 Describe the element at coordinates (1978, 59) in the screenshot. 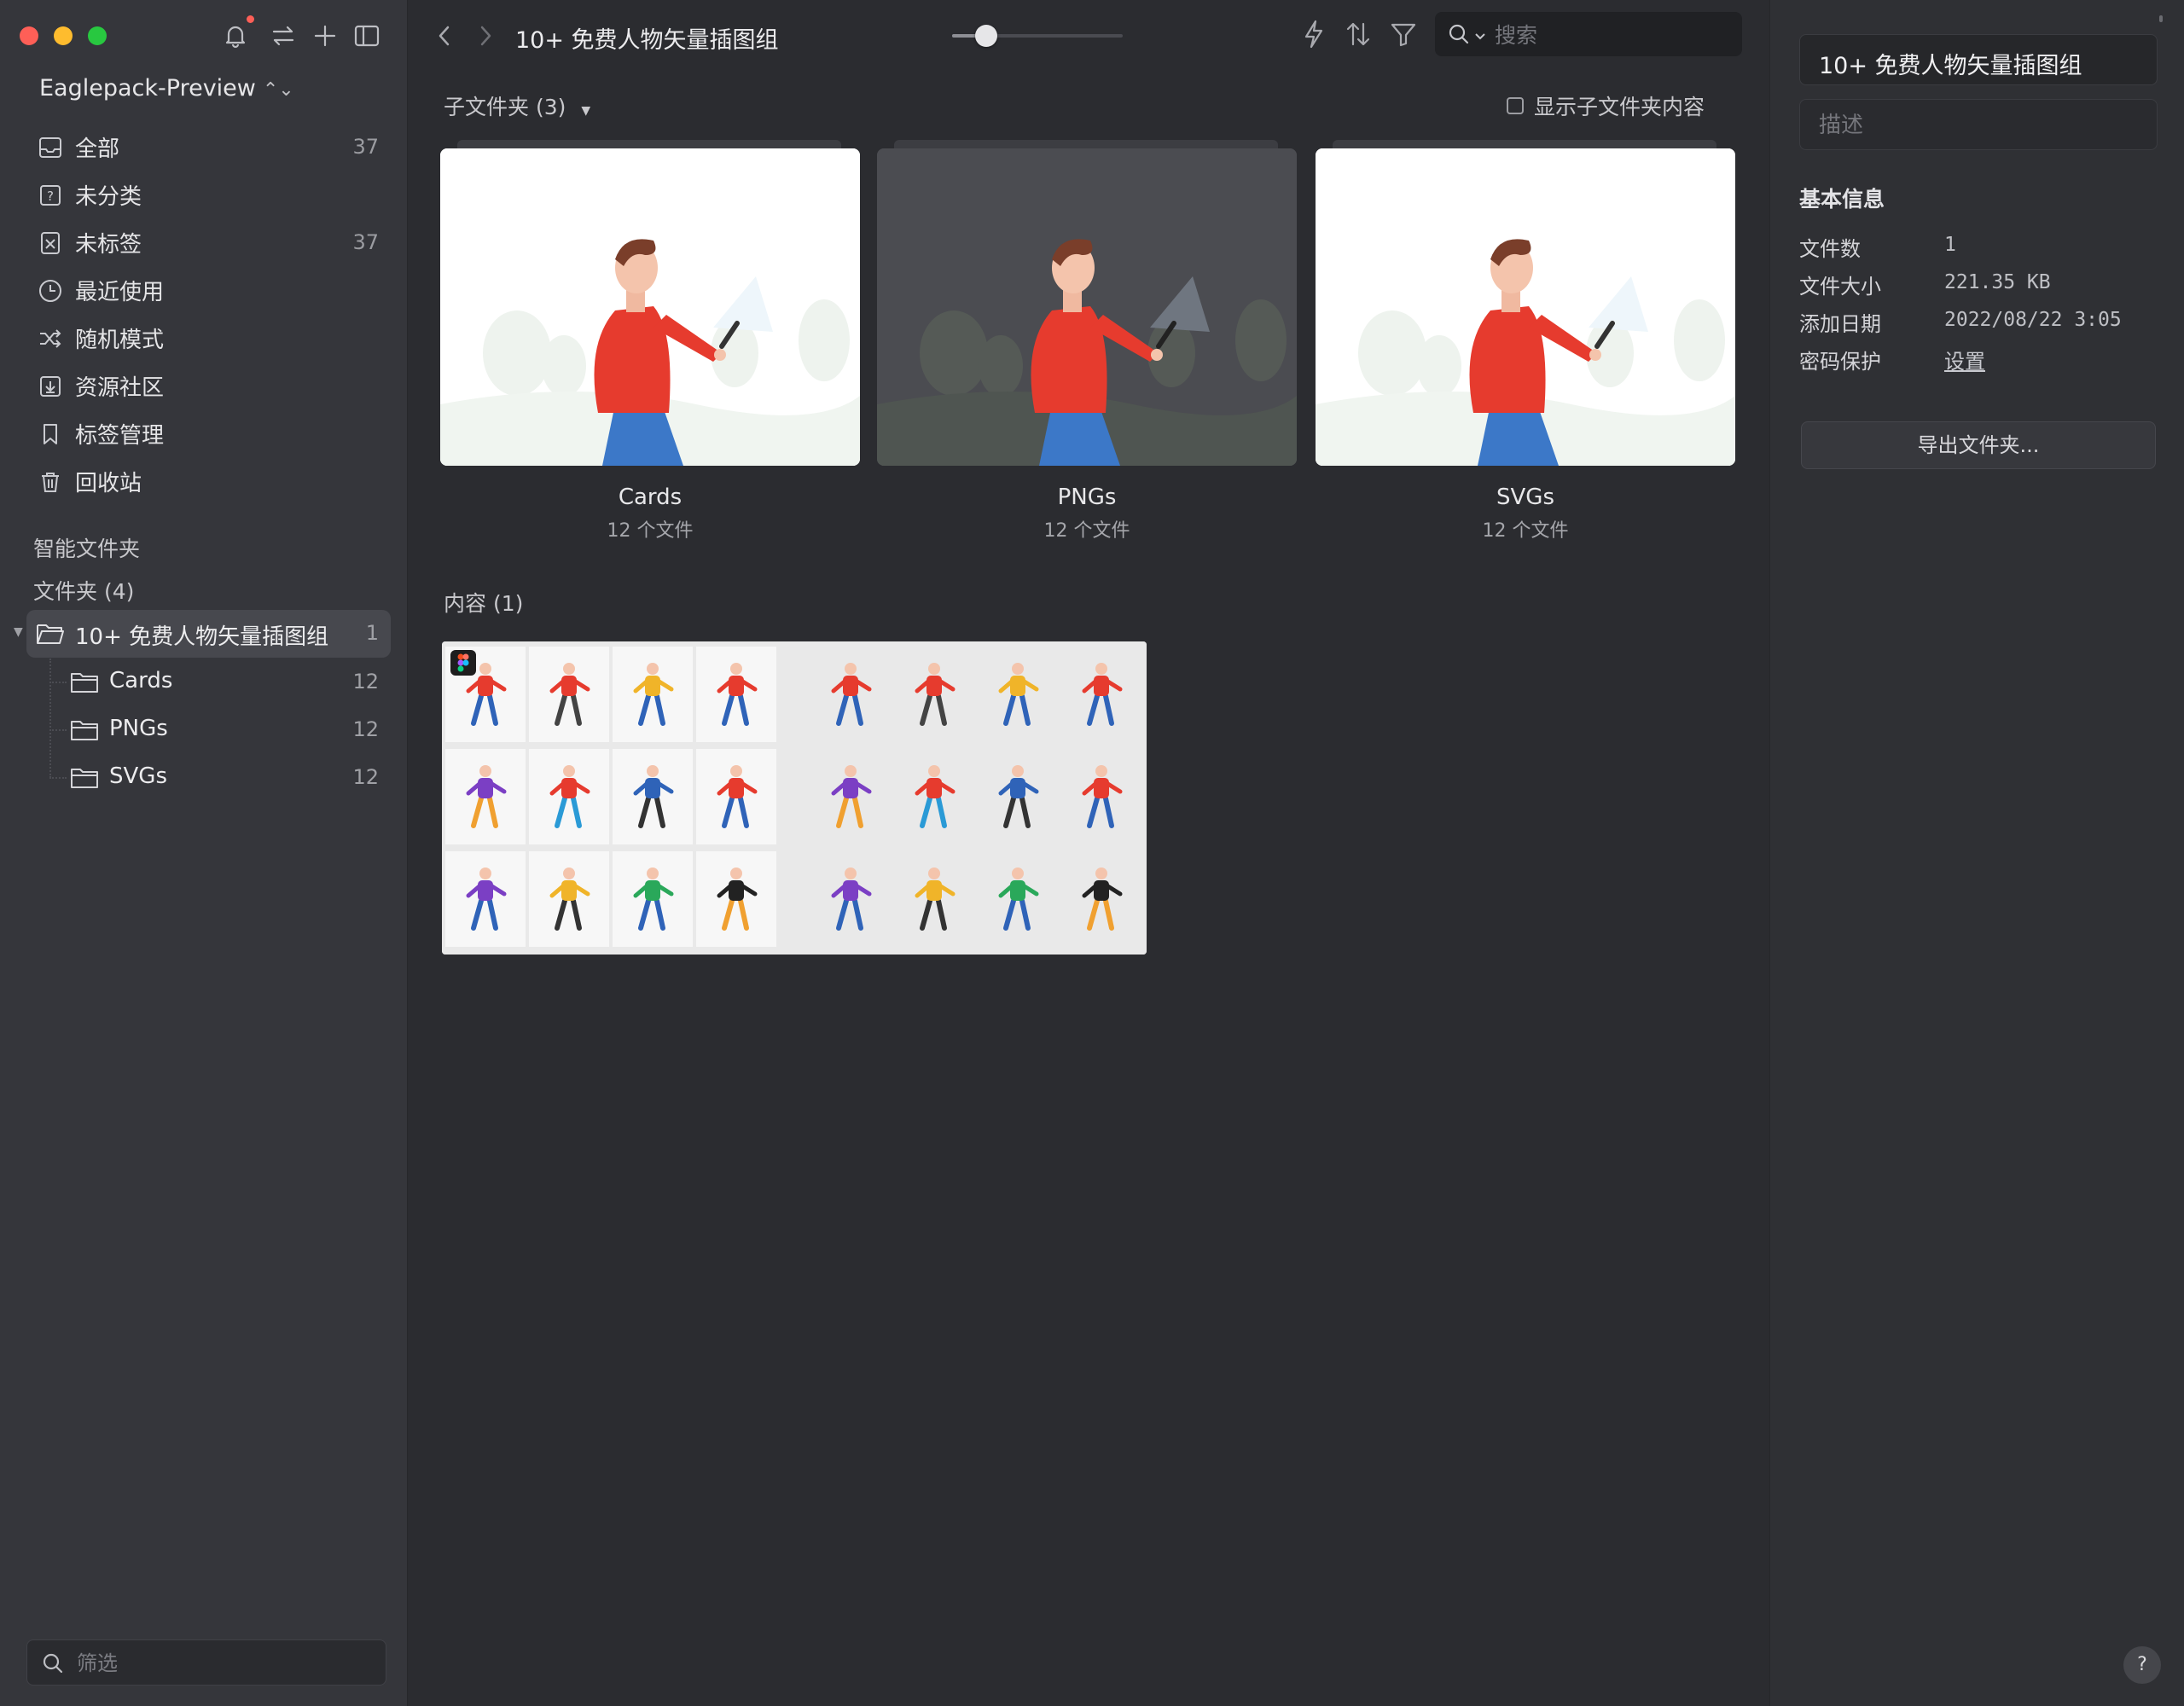

I see `folder-name-field: 10+ 免费人物矢量插图组` at that location.